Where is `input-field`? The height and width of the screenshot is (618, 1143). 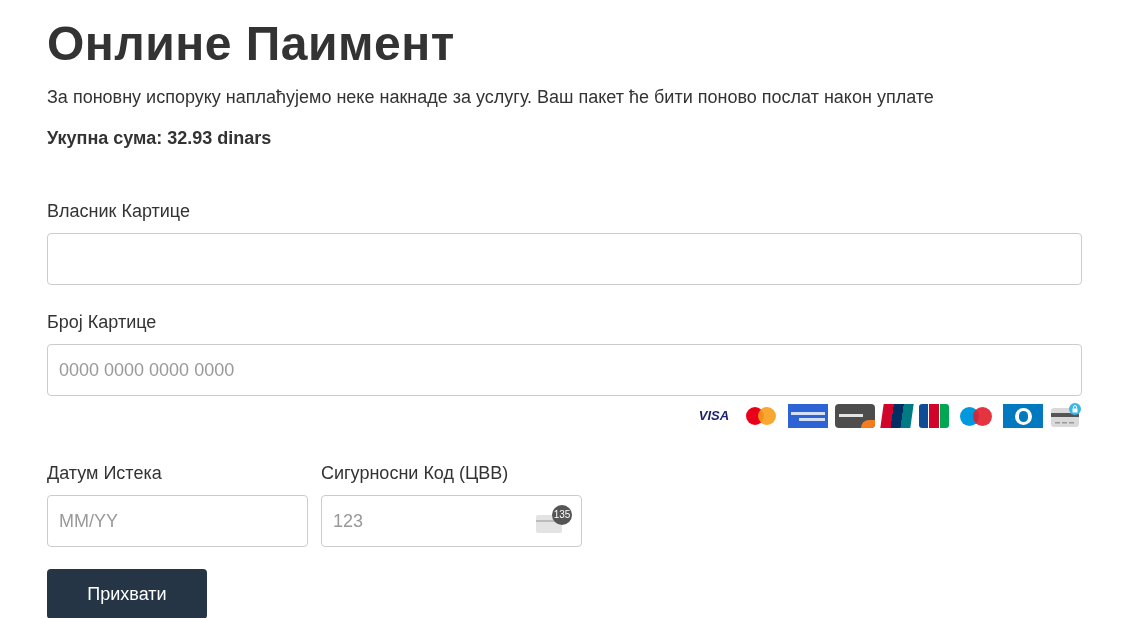
input-field is located at coordinates (564, 259).